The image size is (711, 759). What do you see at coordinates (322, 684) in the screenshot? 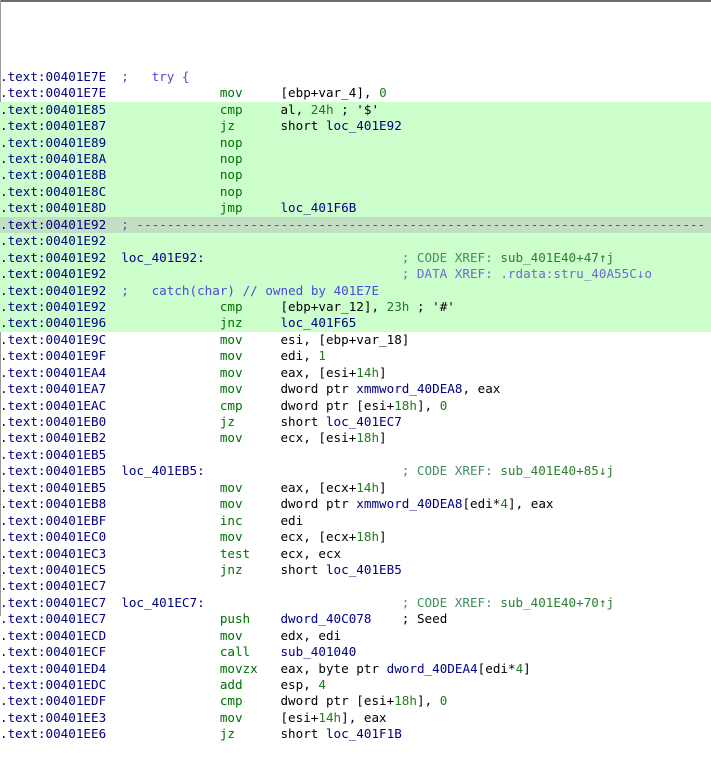
I see `num-token: 4` at bounding box center [322, 684].